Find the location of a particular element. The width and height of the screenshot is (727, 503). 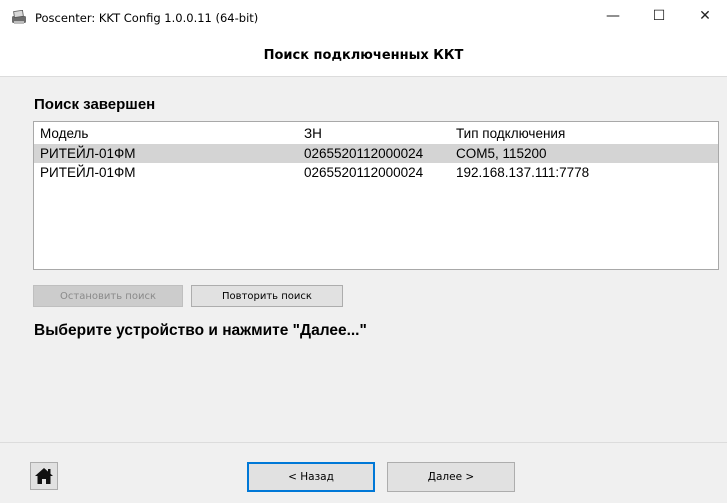

home-icon is located at coordinates (44, 476).